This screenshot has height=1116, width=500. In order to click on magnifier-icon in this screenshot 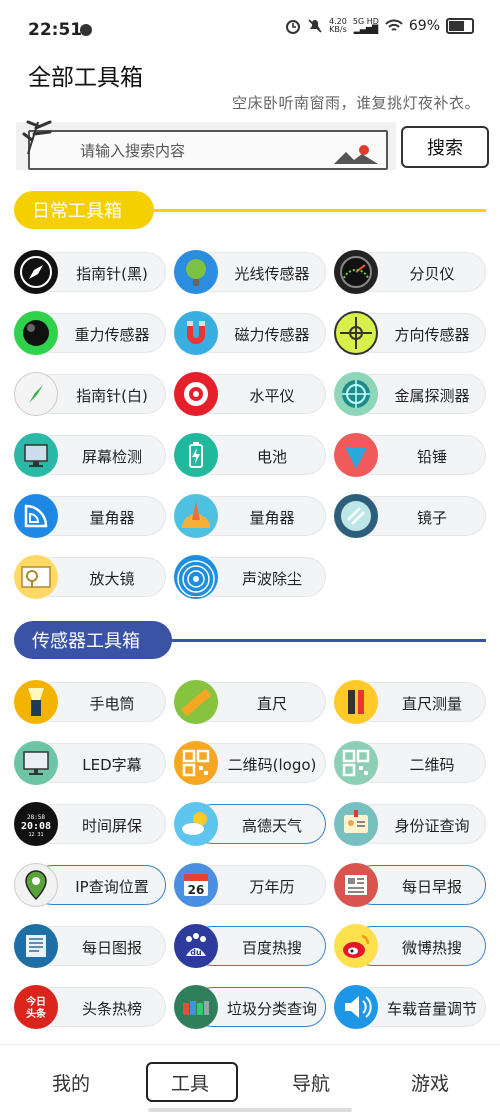, I will do `click(36, 577)`.